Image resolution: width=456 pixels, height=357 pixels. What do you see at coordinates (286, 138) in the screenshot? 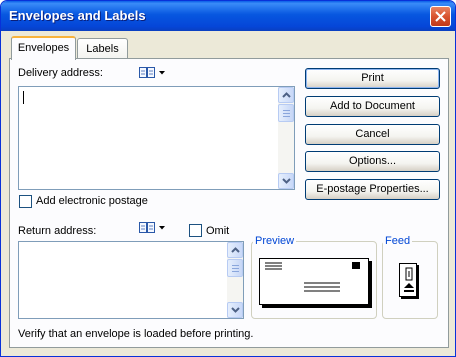
I see `delivery-scrollbar` at bounding box center [286, 138].